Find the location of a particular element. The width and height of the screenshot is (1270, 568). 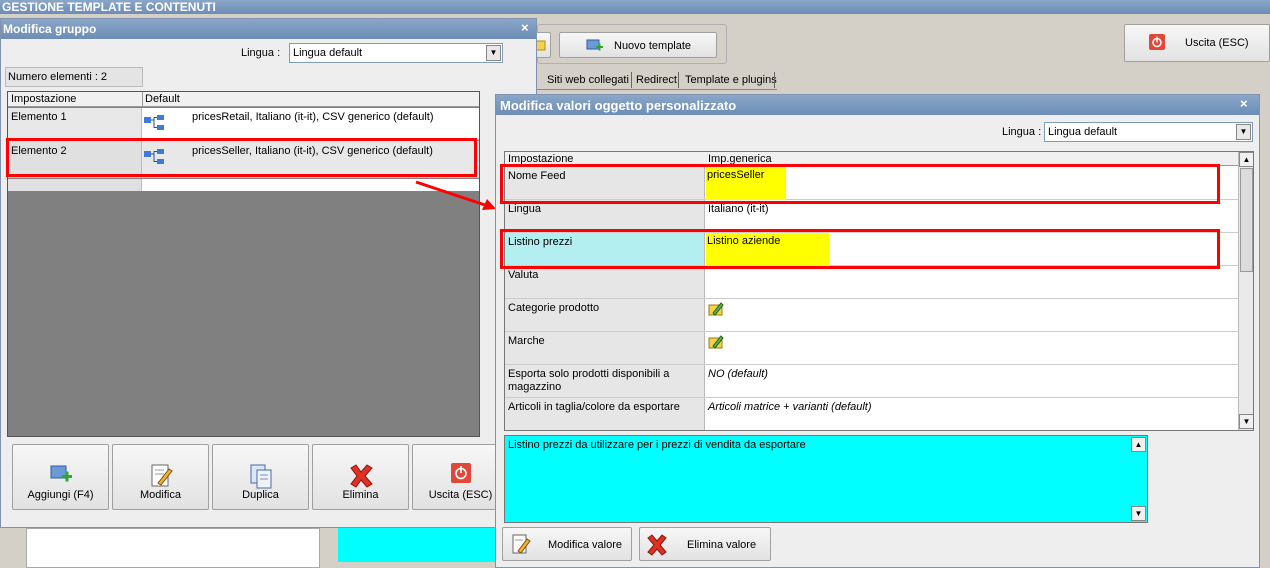

highlight-box-listino-prezzi is located at coordinates (860, 249).